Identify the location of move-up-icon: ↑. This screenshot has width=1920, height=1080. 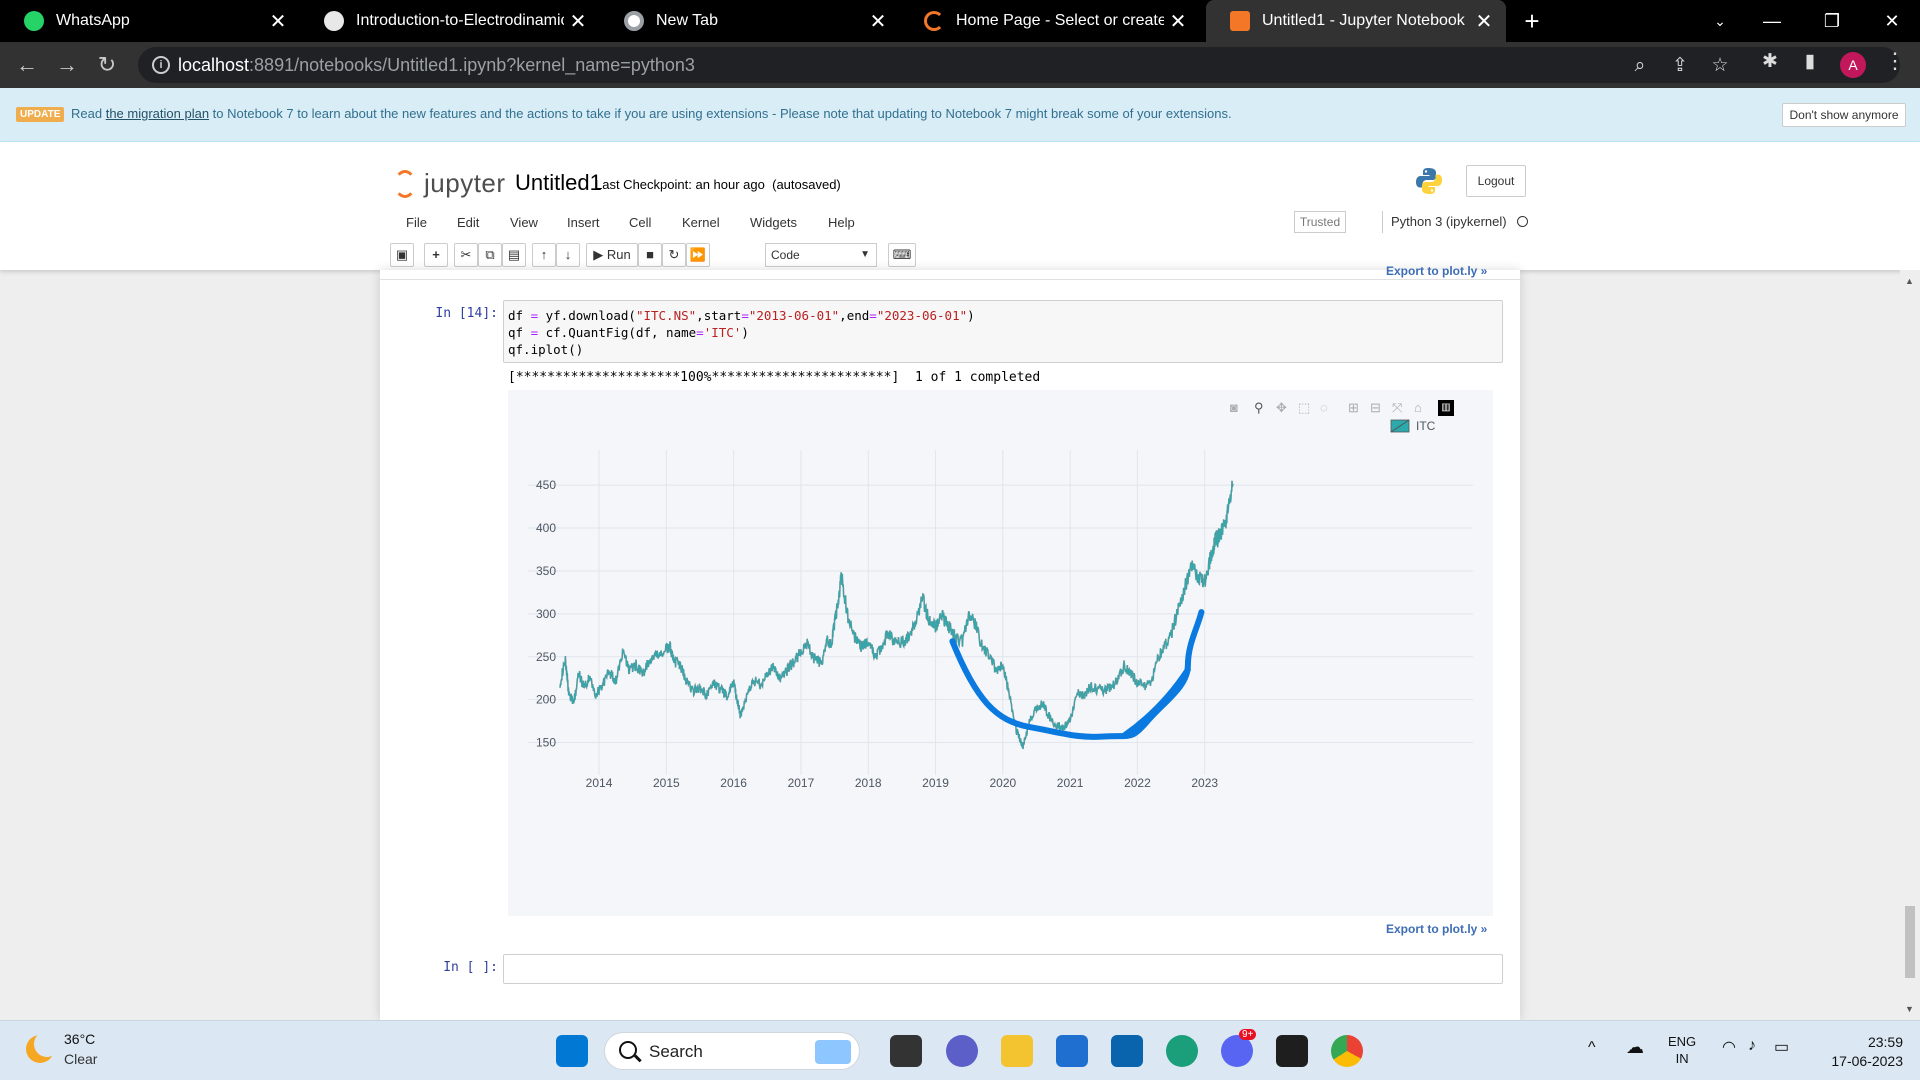
(544, 255).